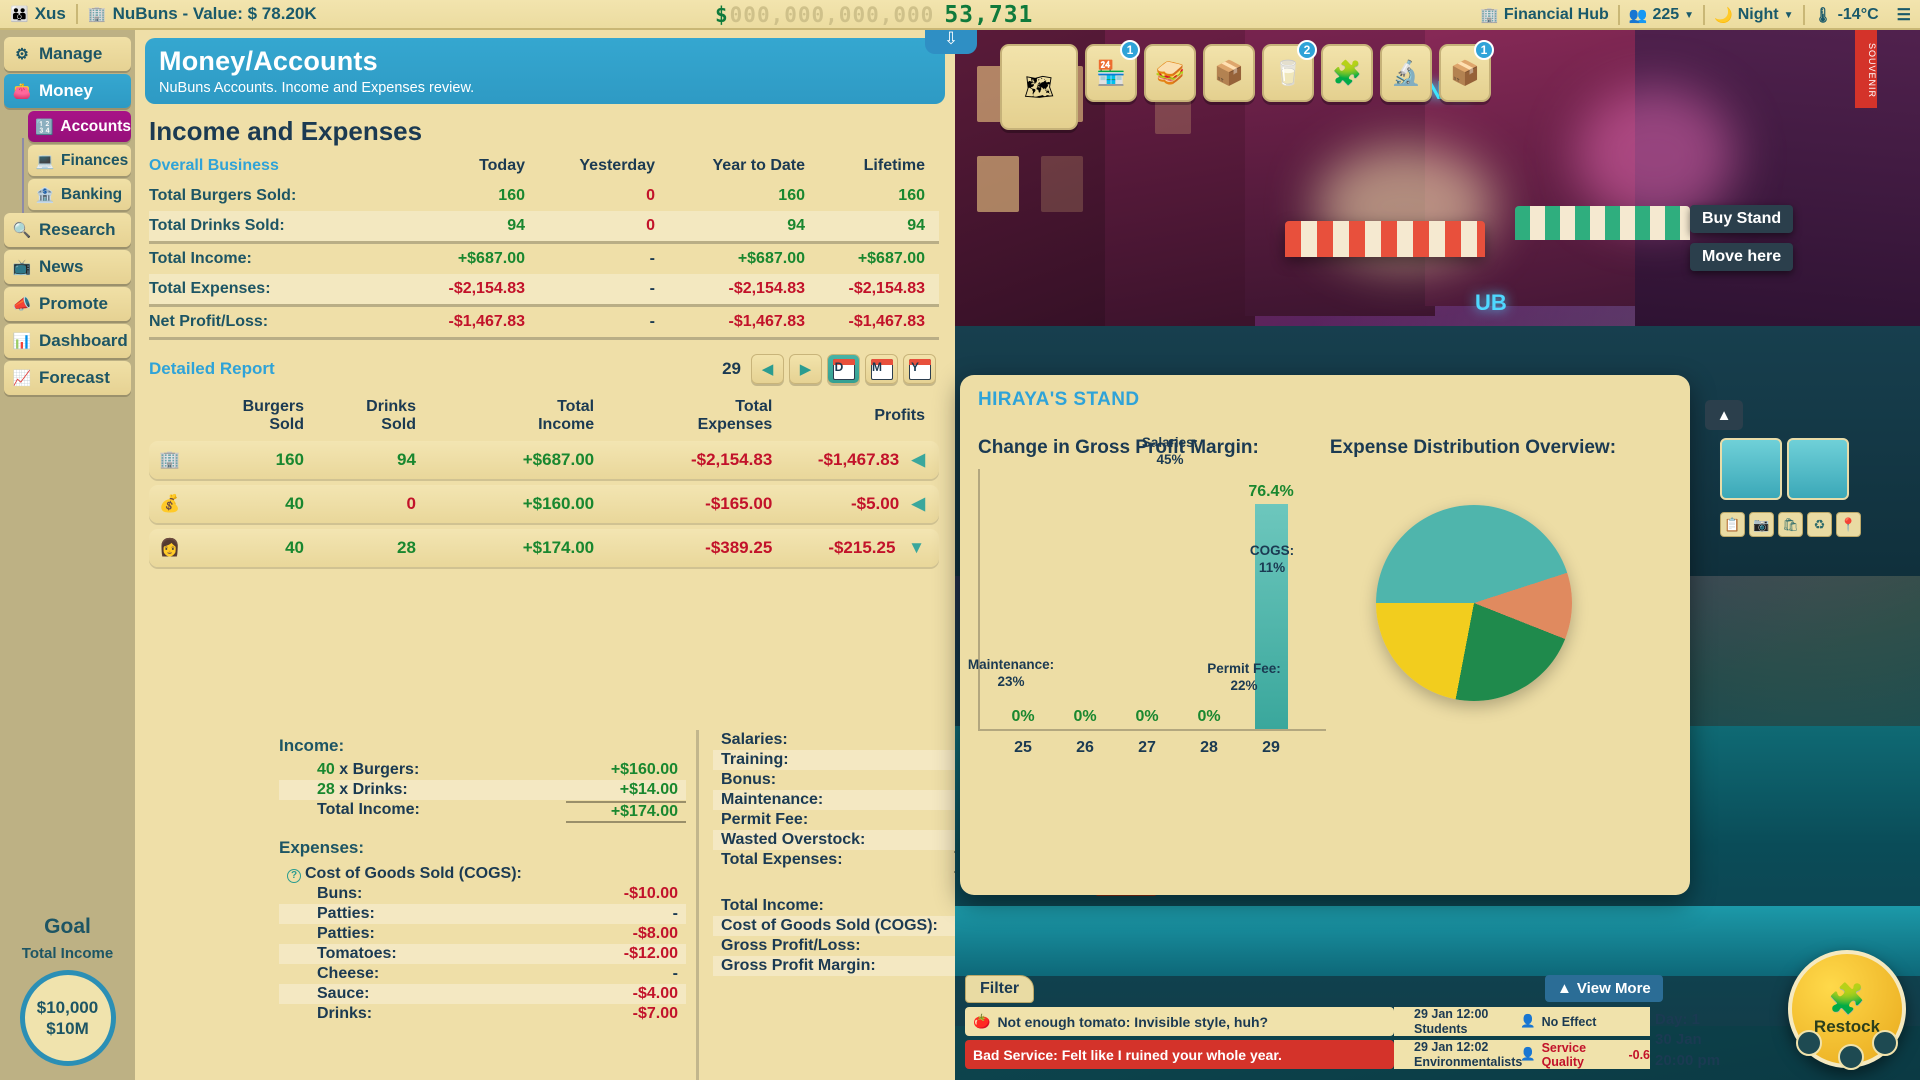 The width and height of the screenshot is (1920, 1080). I want to click on population-indicator: 👥 225 ▼, so click(1661, 15).